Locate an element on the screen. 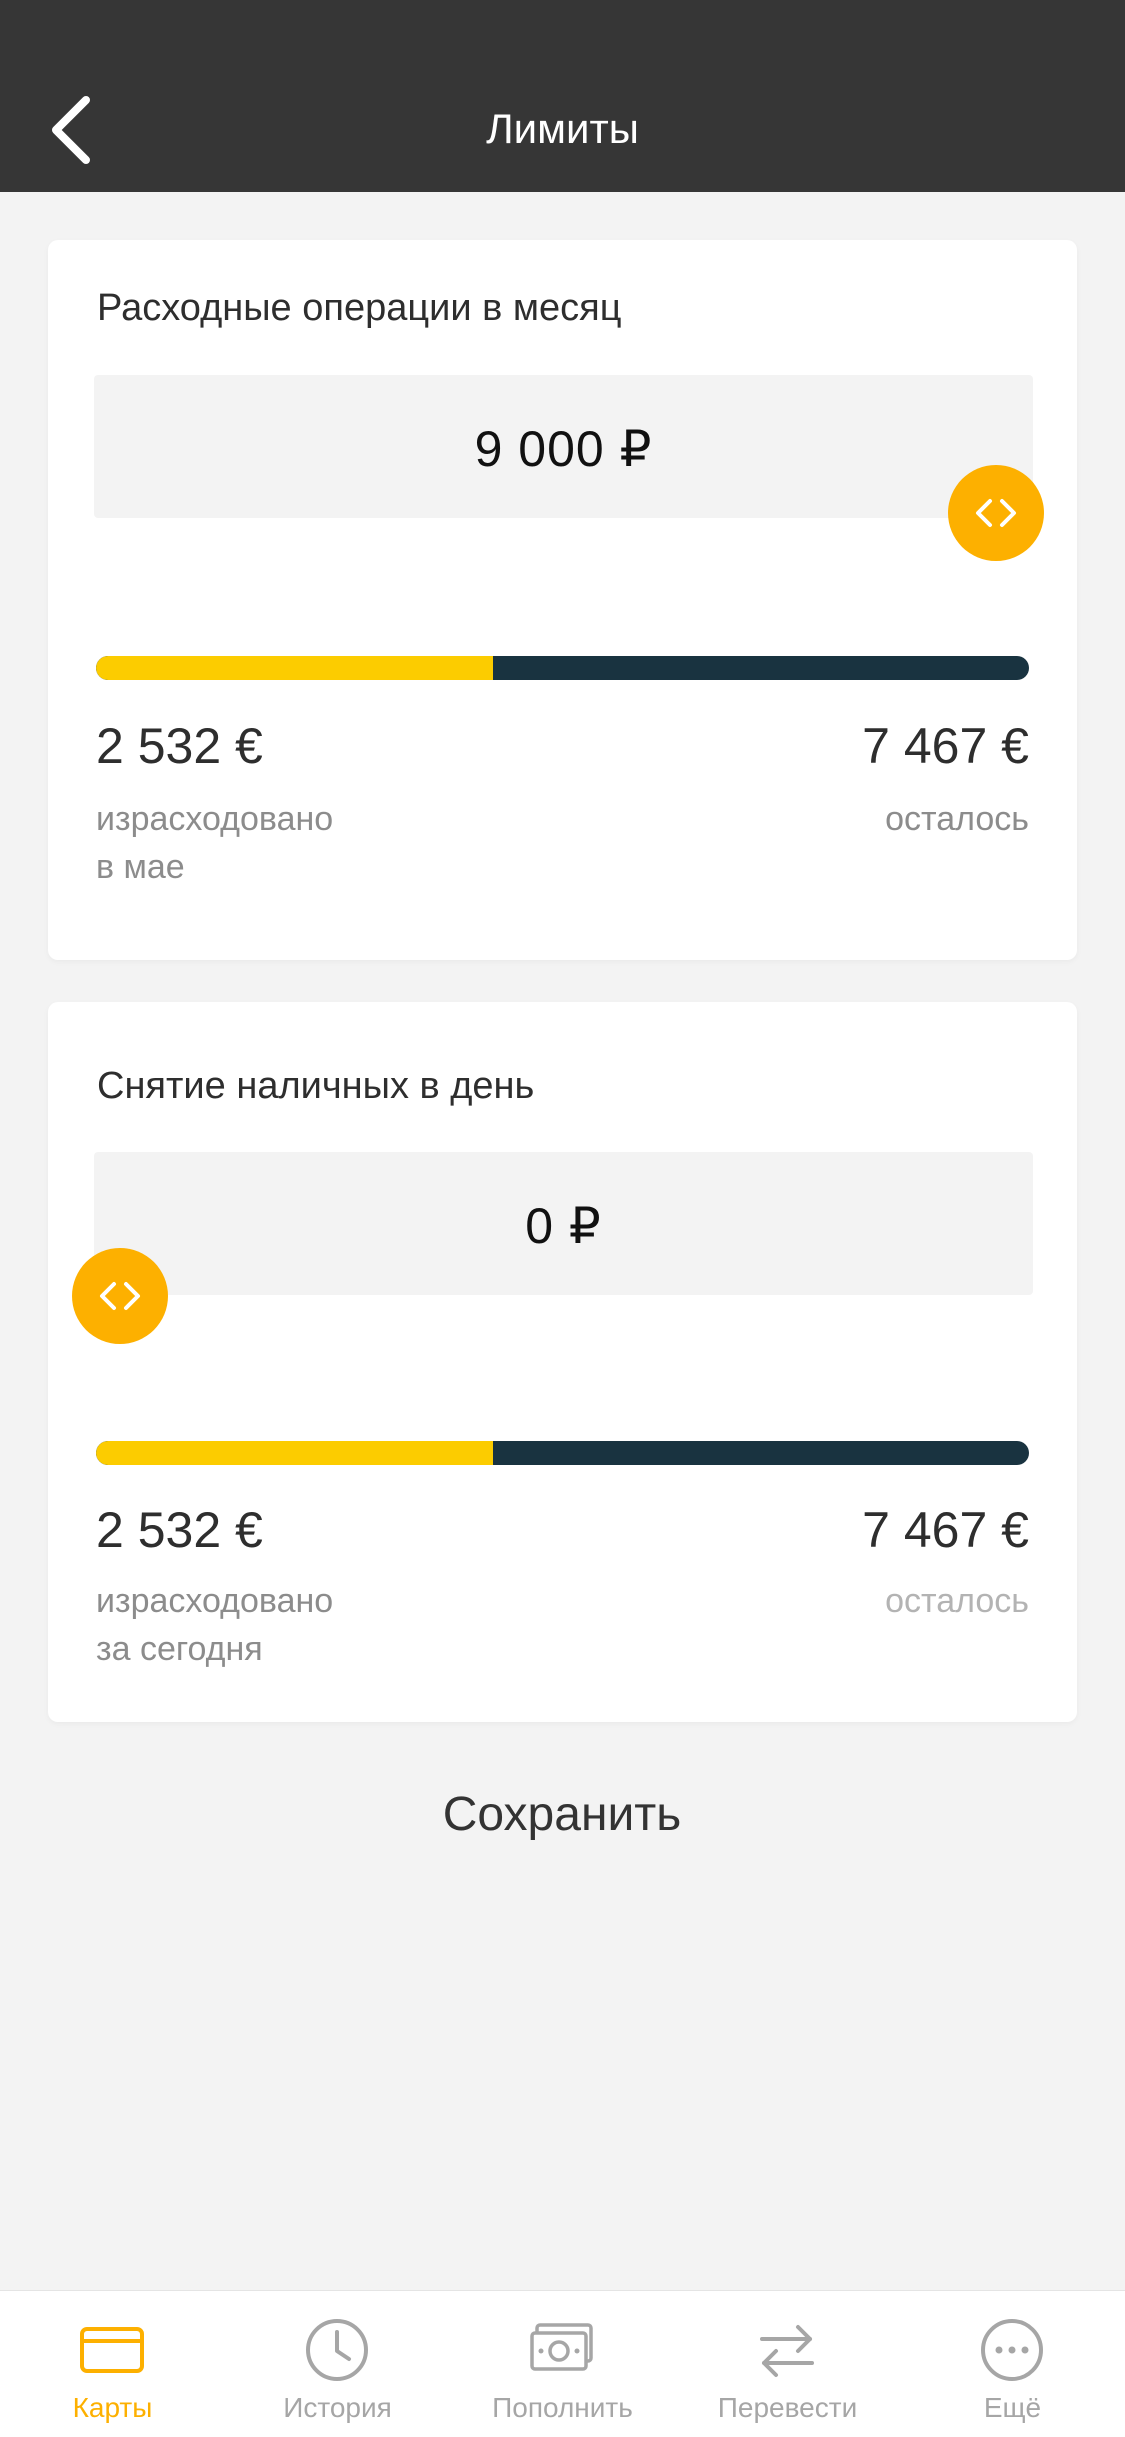  limit-amount-value: 0 ₽ is located at coordinates (563, 1226).